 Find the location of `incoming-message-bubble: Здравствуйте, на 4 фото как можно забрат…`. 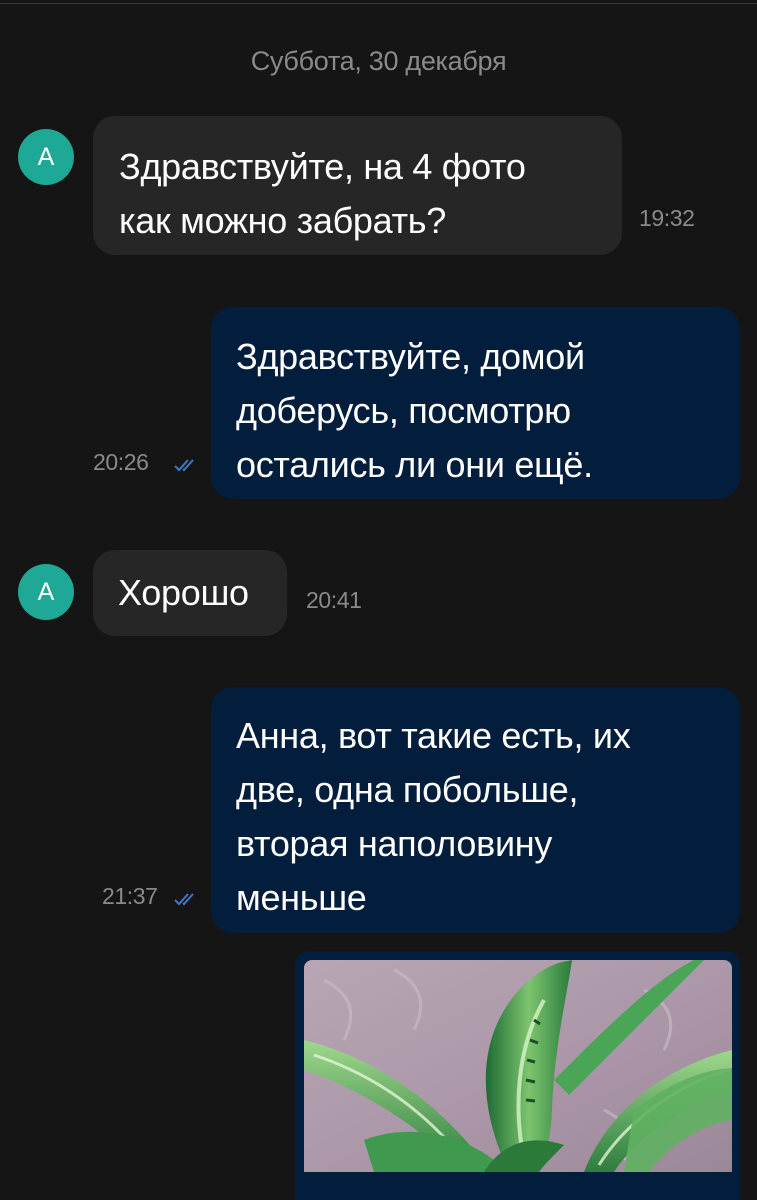

incoming-message-bubble: Здравствуйте, на 4 фото как можно забрат… is located at coordinates (357, 185).